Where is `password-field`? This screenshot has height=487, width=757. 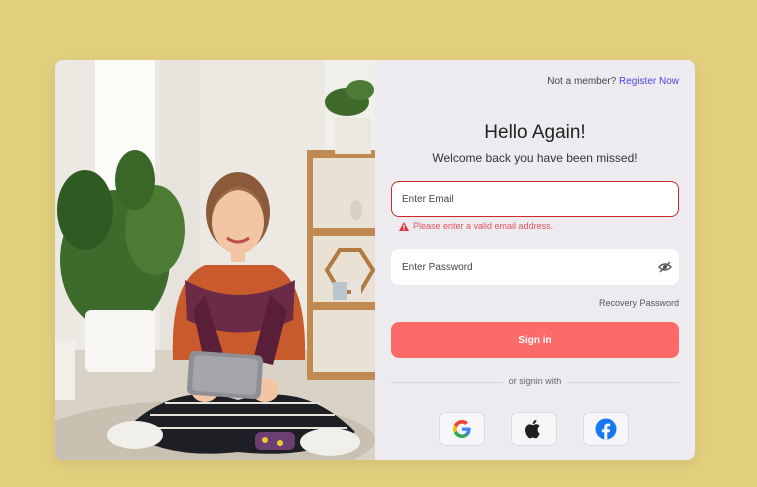 password-field is located at coordinates (535, 267).